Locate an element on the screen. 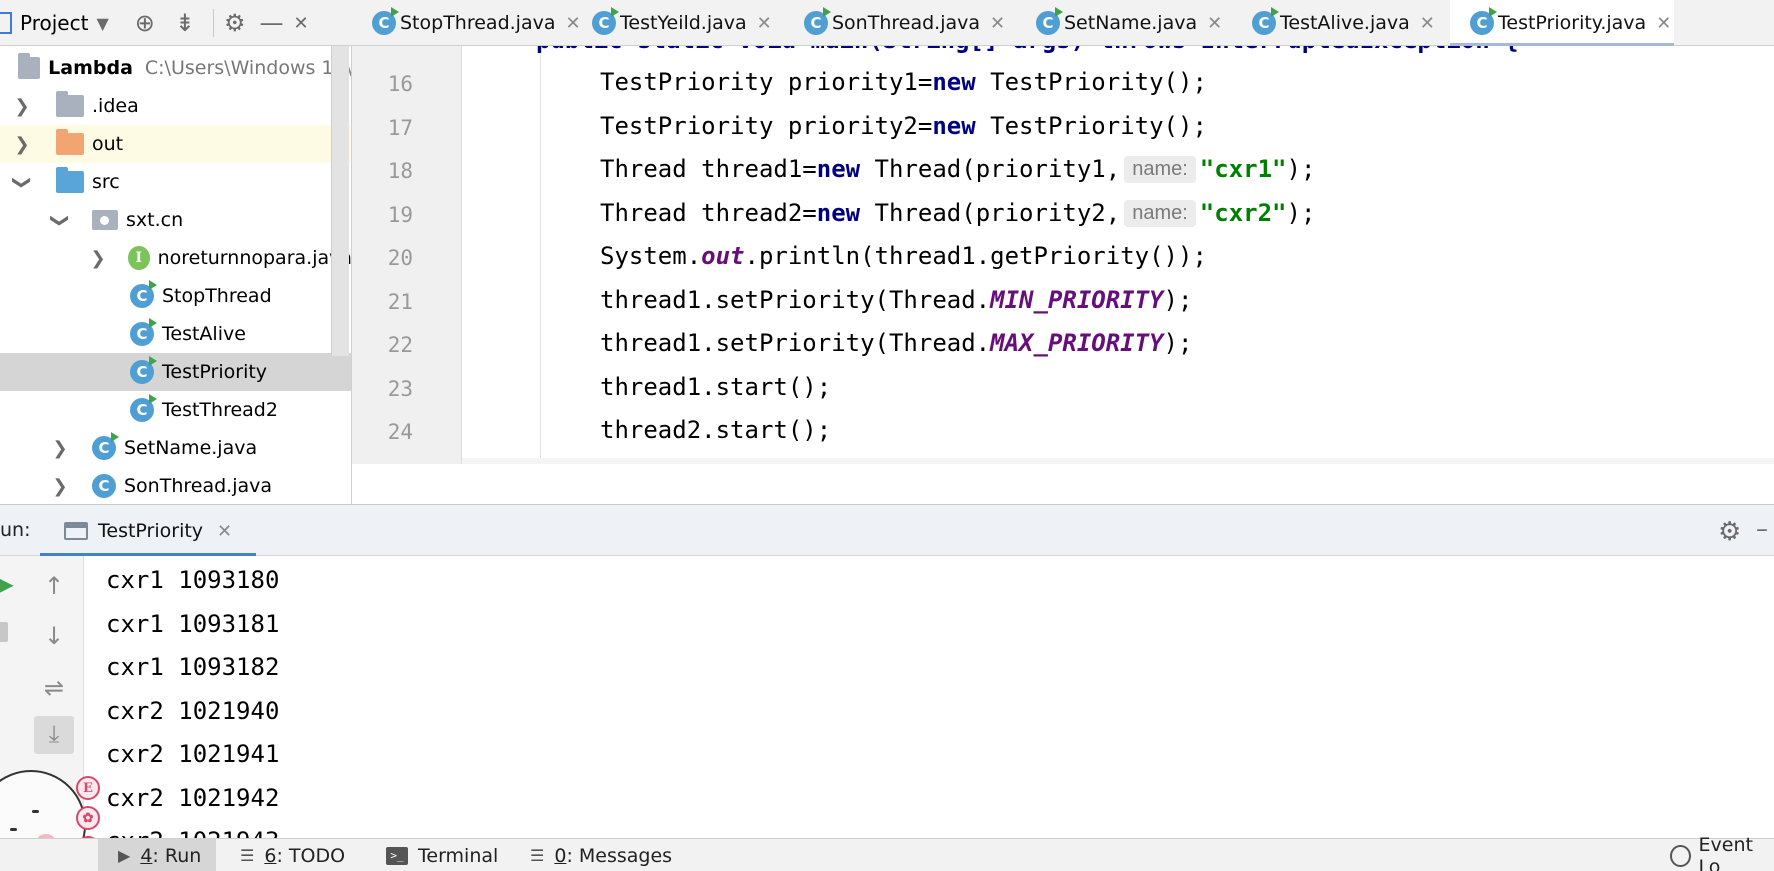 Image resolution: width=1774 pixels, height=871 pixels. tree-item-label: sxt.cn is located at coordinates (155, 220).